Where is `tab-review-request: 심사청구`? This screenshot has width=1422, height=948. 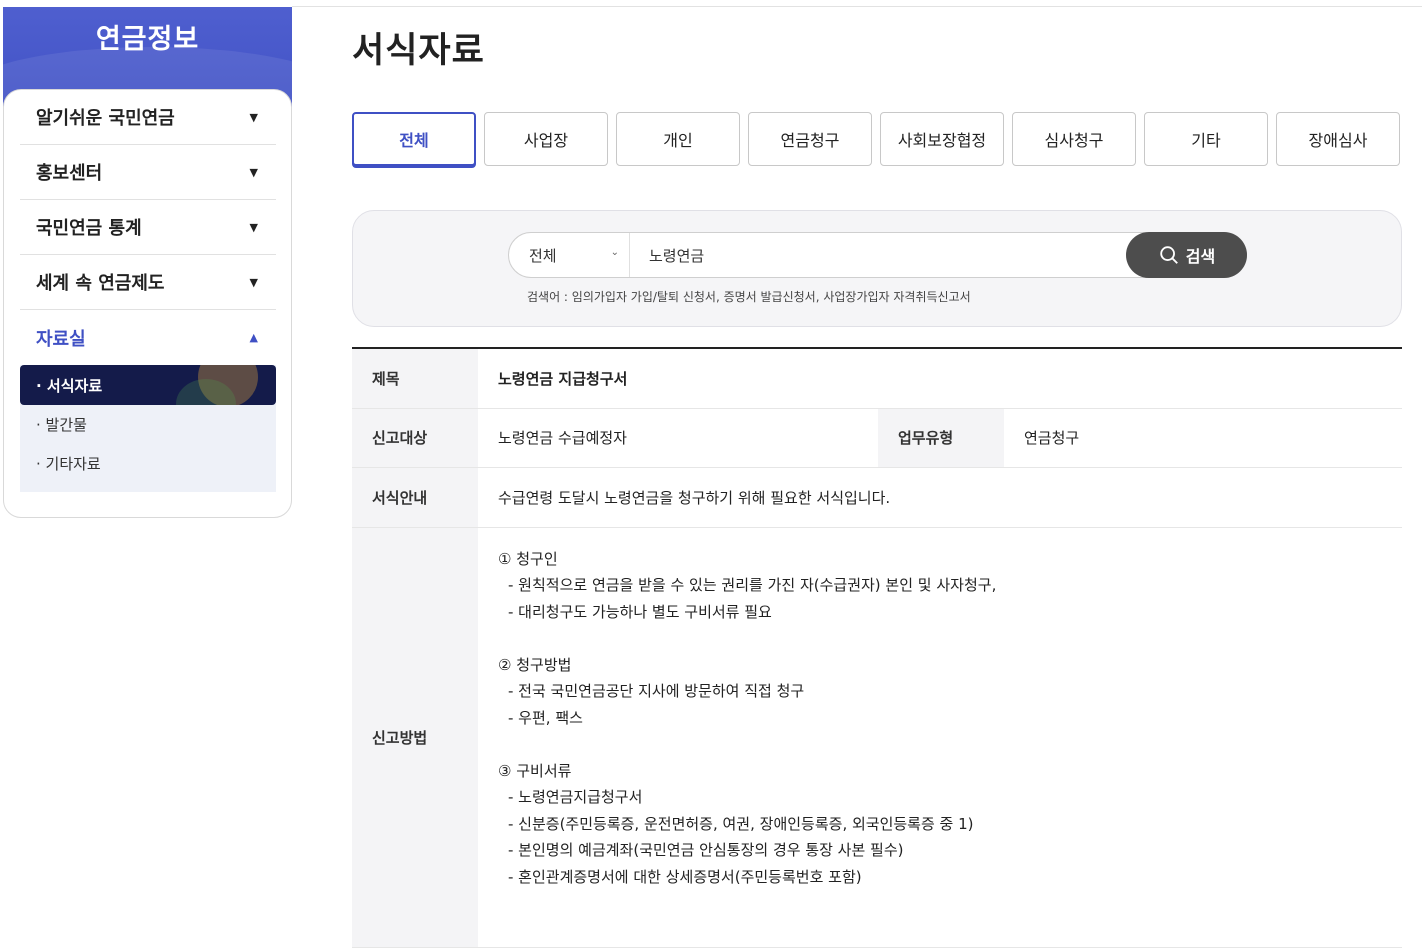 tab-review-request: 심사청구 is located at coordinates (1074, 139).